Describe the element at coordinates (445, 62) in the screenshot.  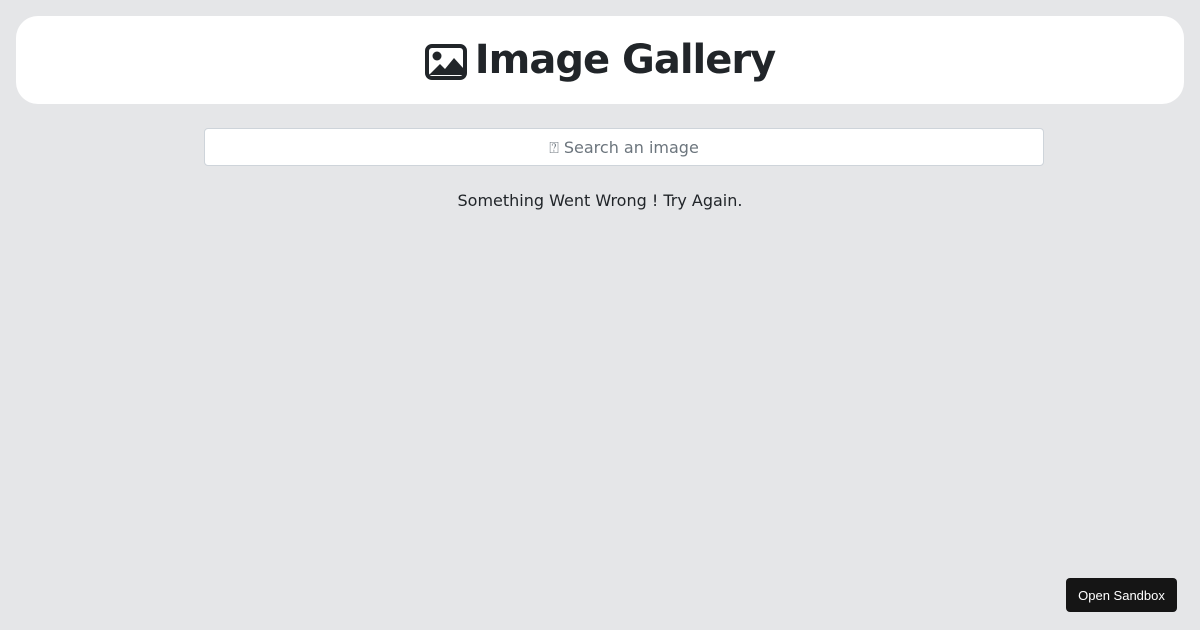
I see `image-icon` at that location.